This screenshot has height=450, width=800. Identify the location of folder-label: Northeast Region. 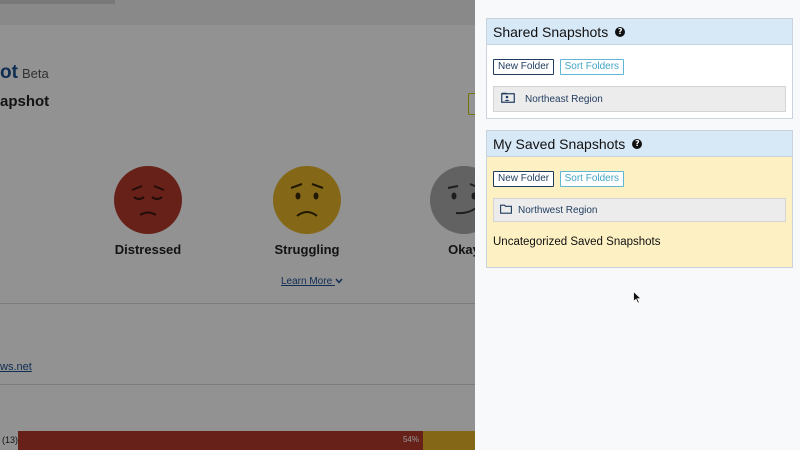
(564, 99).